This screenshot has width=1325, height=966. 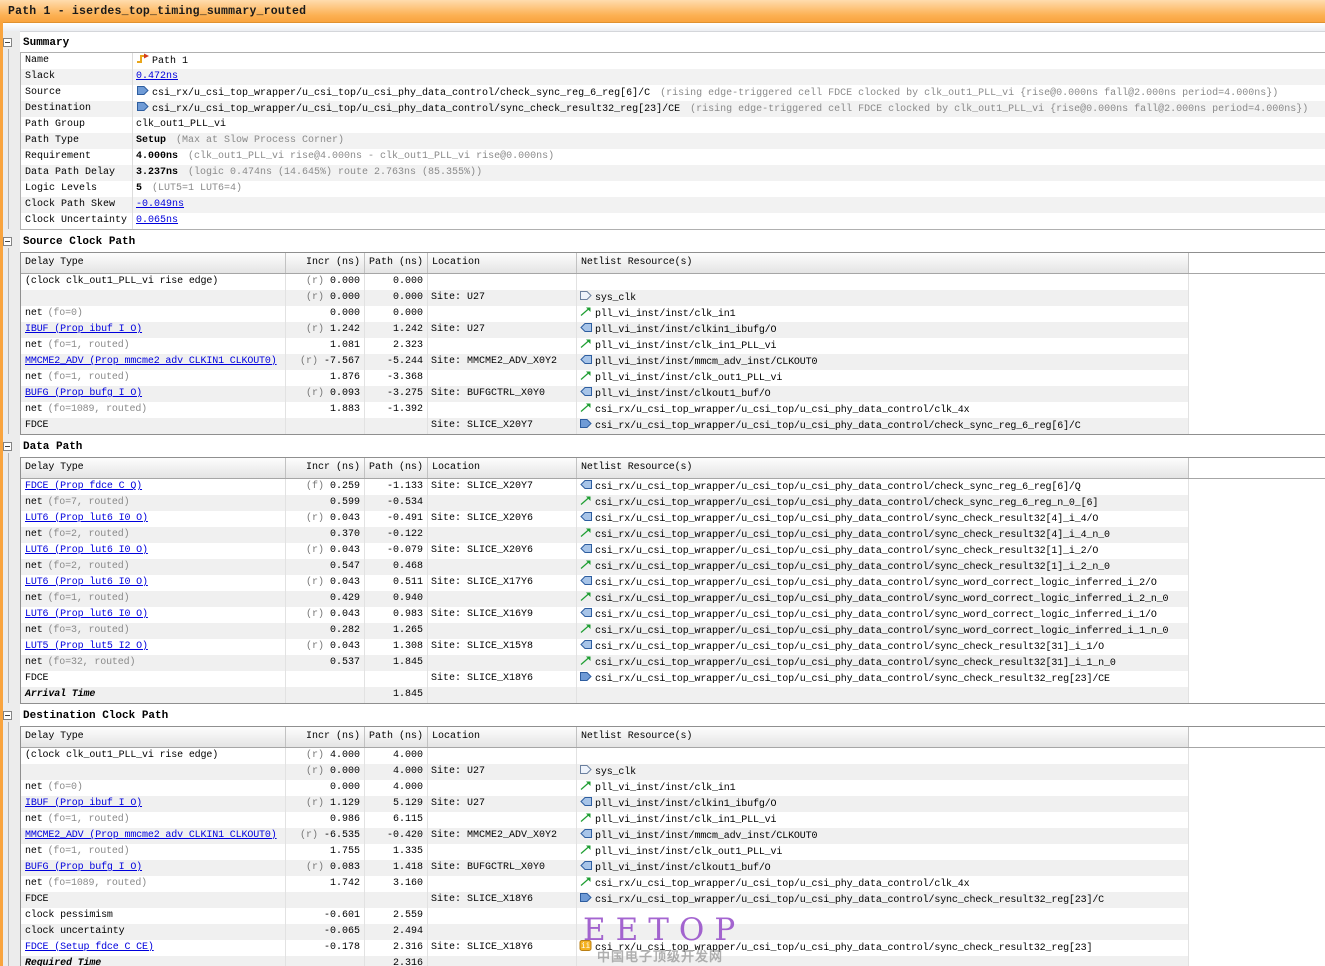 I want to click on path-cell: -0.079, so click(x=396, y=551).